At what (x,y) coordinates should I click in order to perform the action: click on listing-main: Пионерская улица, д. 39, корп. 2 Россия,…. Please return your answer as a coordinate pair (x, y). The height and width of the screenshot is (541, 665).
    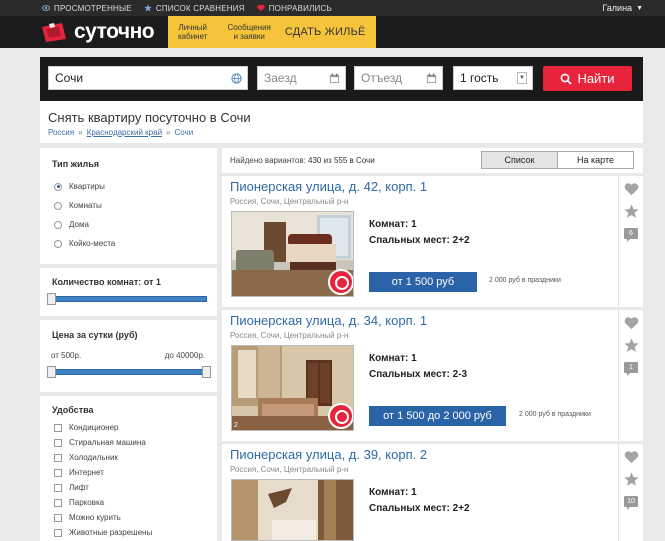
    Looking at the image, I should click on (420, 492).